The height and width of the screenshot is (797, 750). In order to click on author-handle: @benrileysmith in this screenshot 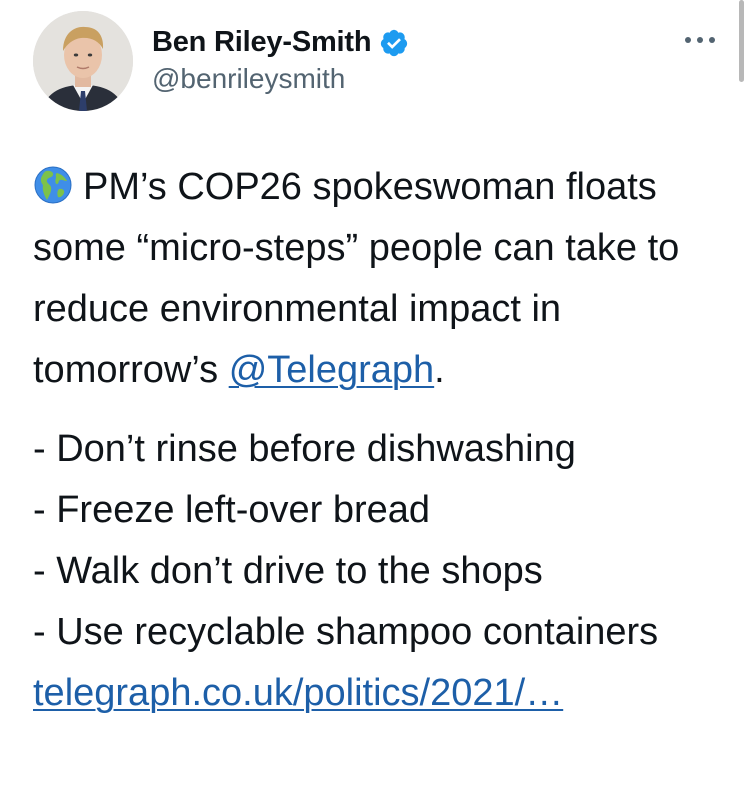, I will do `click(248, 79)`.